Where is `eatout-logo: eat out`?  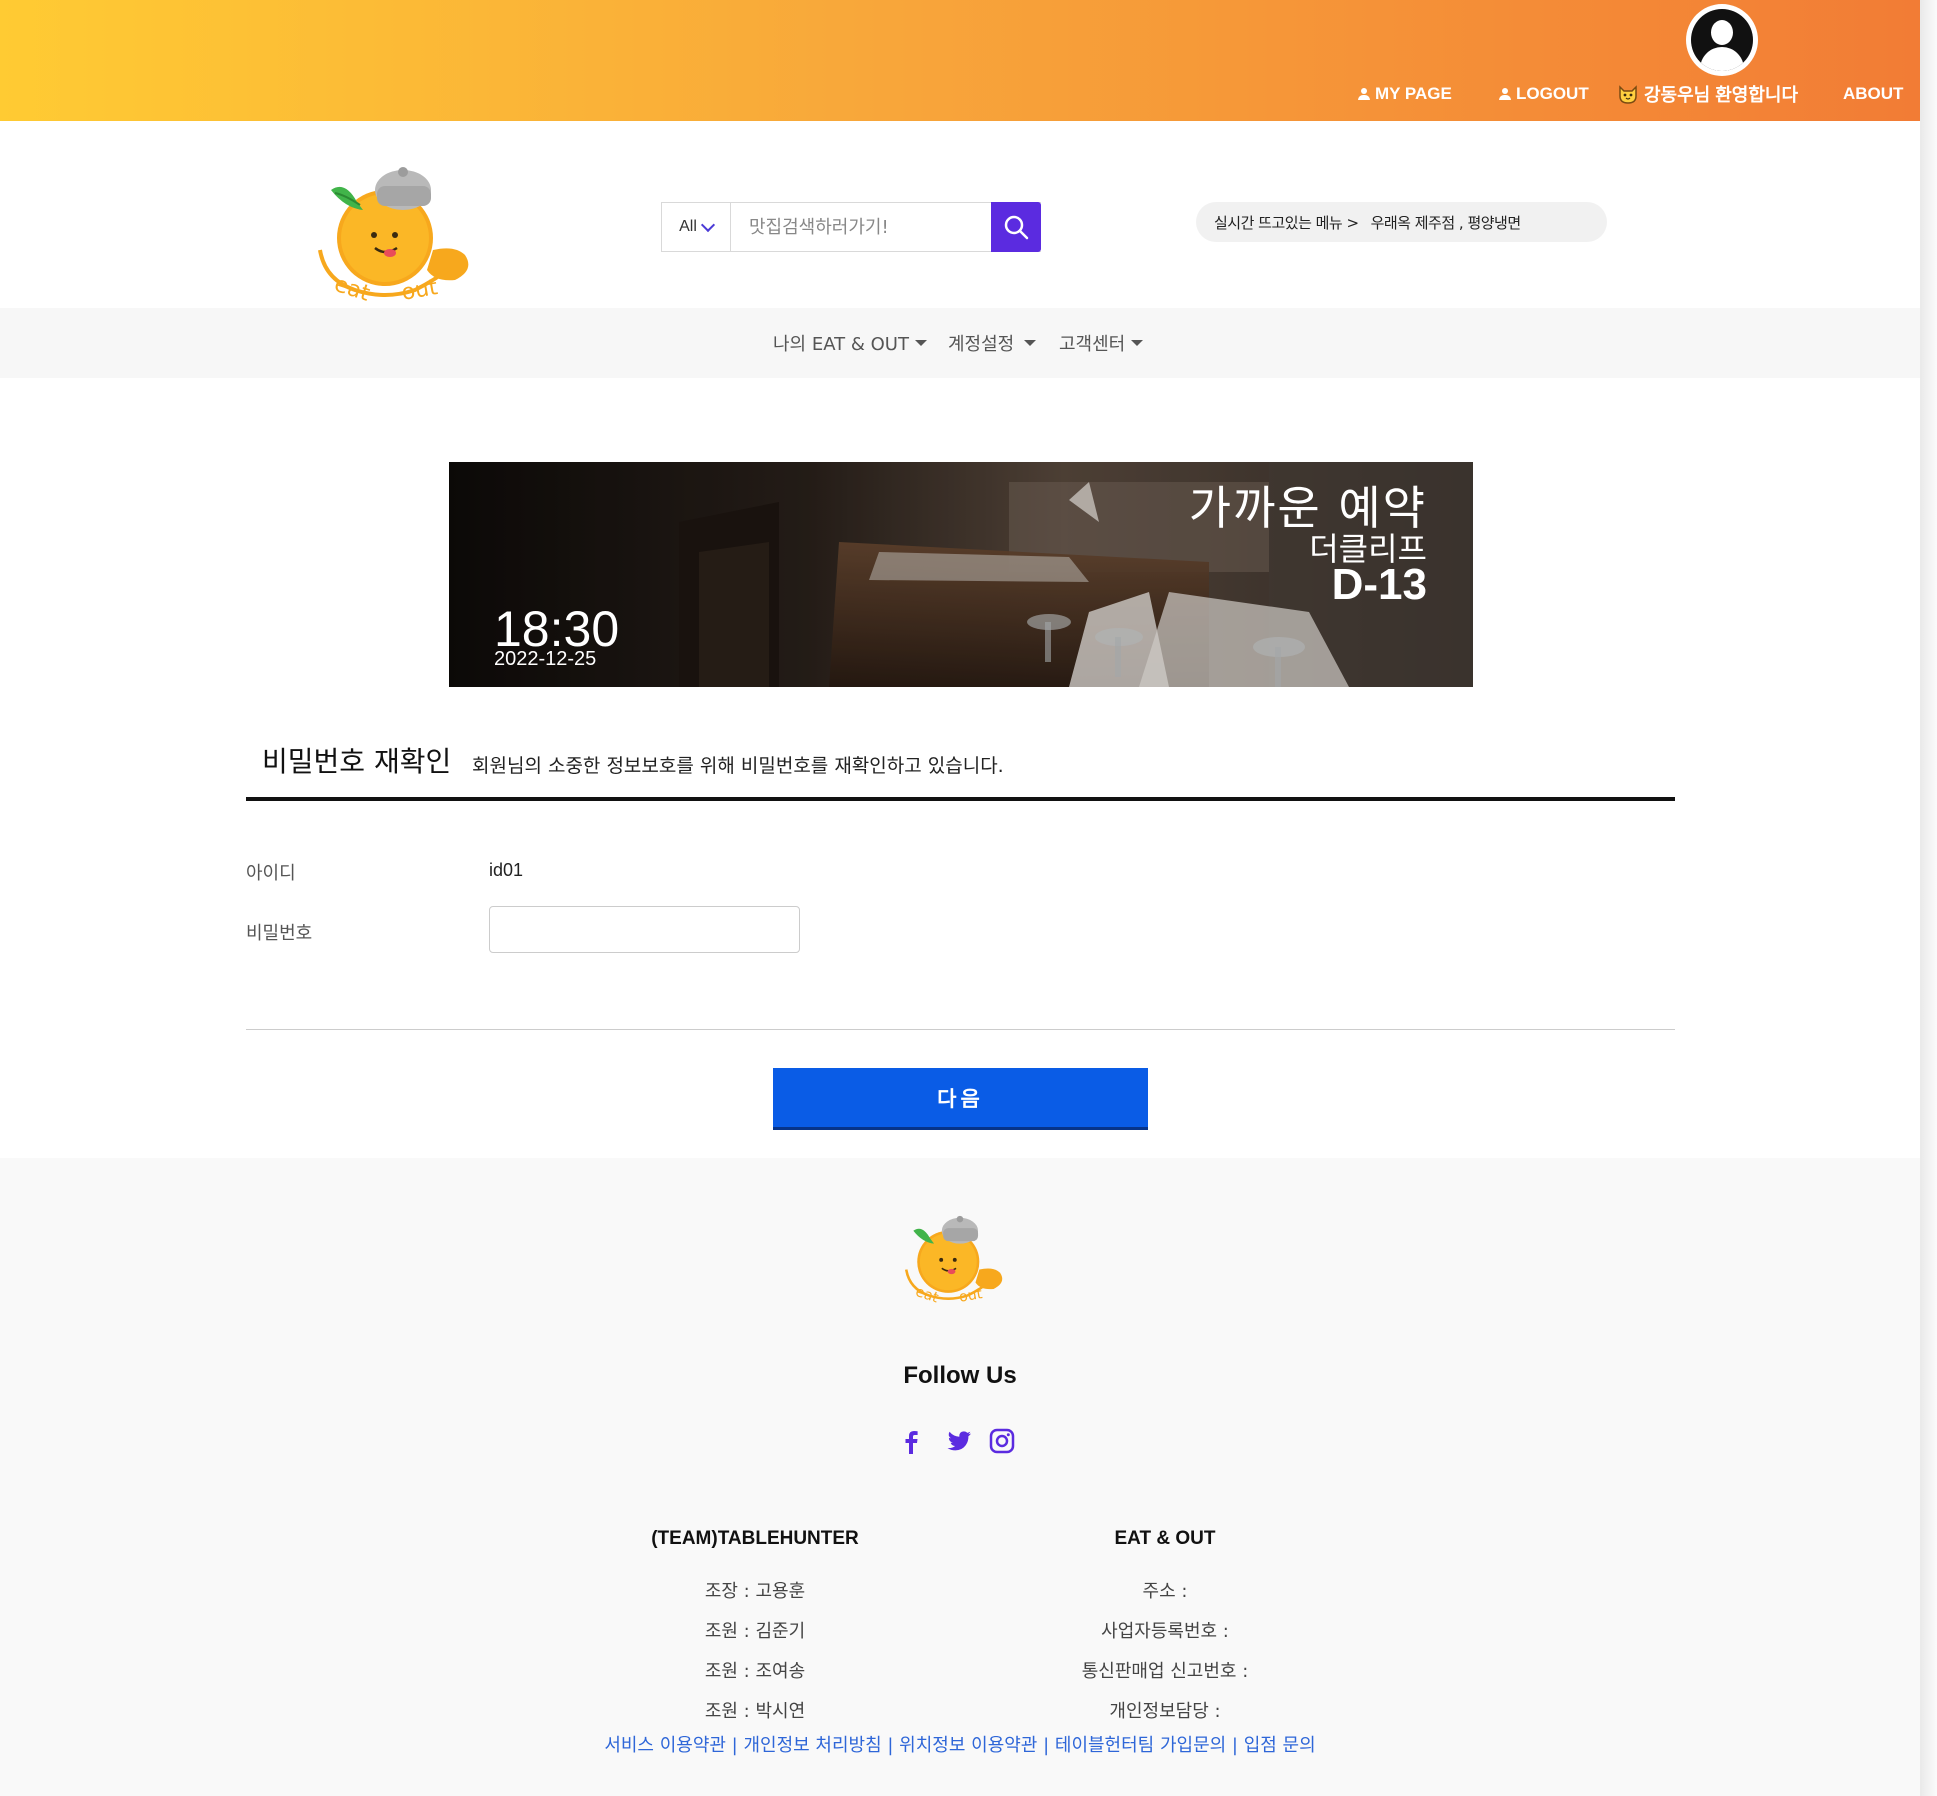 eatout-logo: eat out is located at coordinates (400, 227).